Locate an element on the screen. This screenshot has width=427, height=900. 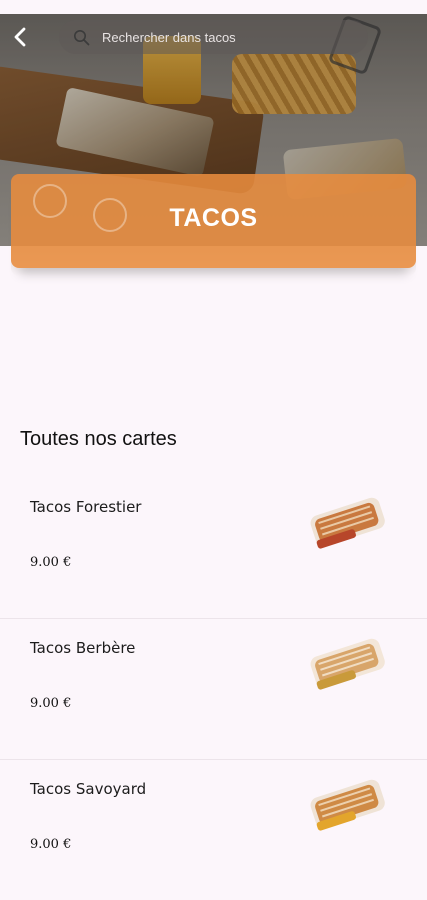
menu-item-name: Tacos Savoyard is located at coordinates (88, 789).